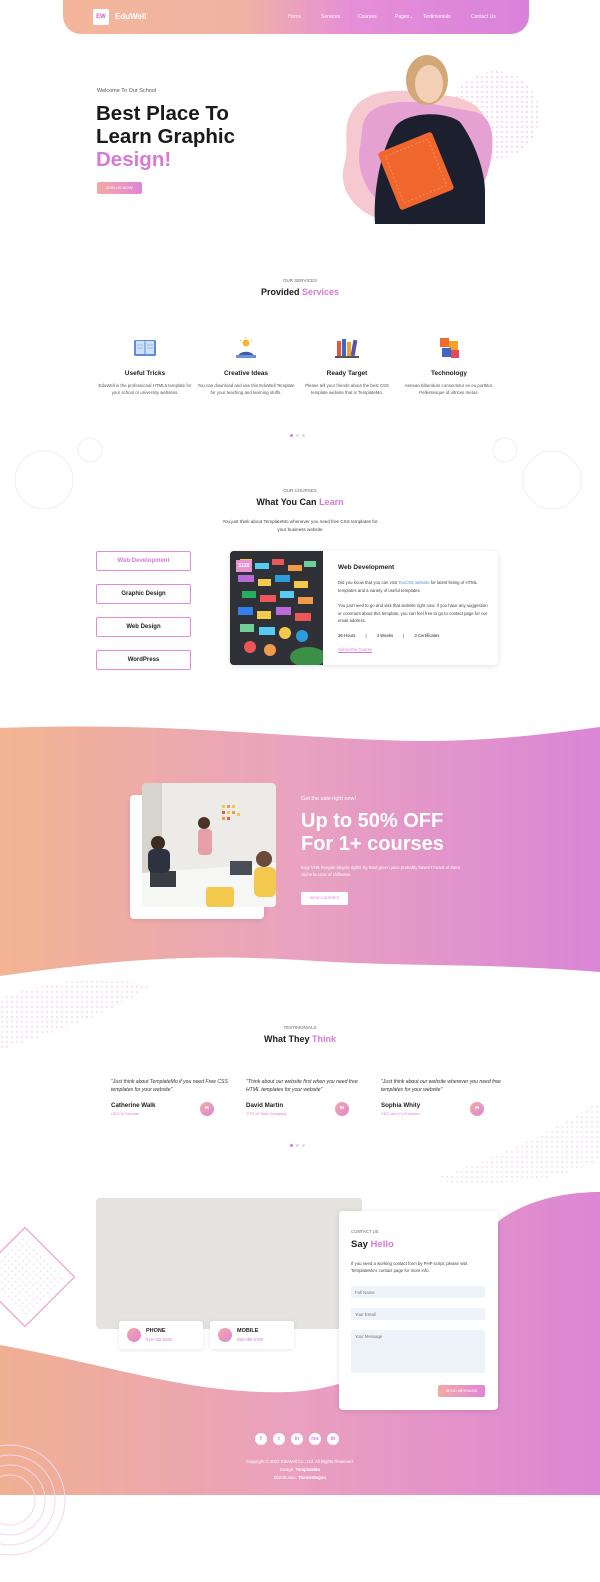 This screenshot has height=1582, width=600. Describe the element at coordinates (280, 292) in the screenshot. I see `services-title-main: Provided` at that location.